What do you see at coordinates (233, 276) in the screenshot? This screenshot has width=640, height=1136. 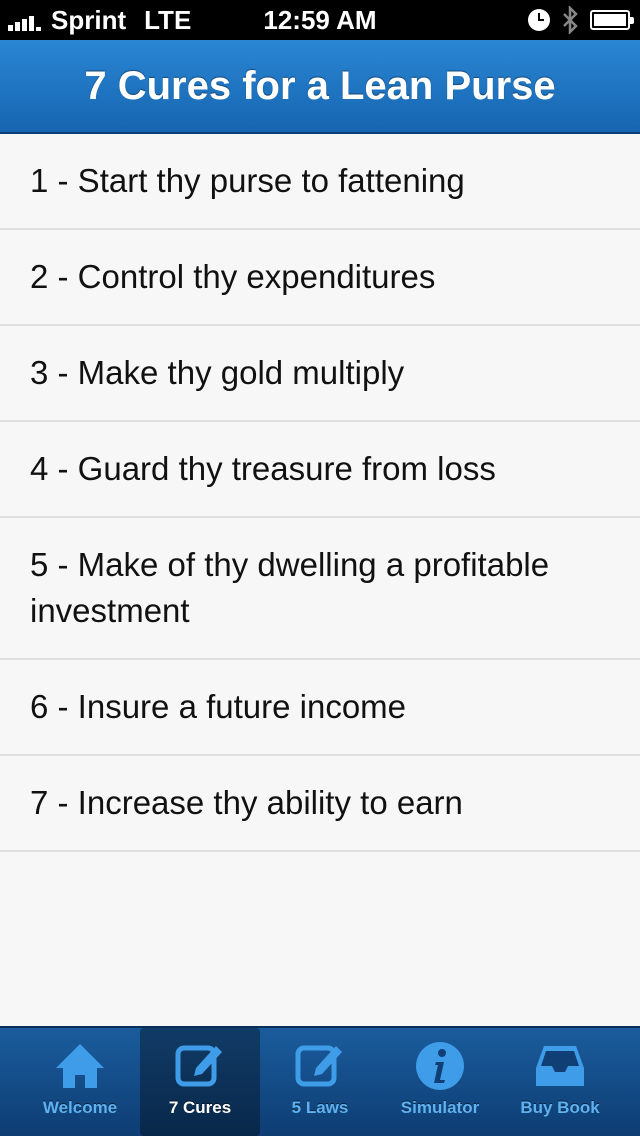 I see `list-item-label: 2 - Control thy expenditures` at bounding box center [233, 276].